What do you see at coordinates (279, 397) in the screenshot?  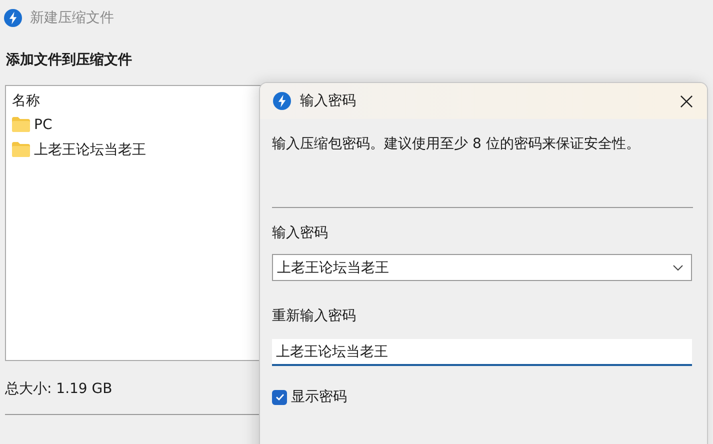 I see `show-password-checkbox` at bounding box center [279, 397].